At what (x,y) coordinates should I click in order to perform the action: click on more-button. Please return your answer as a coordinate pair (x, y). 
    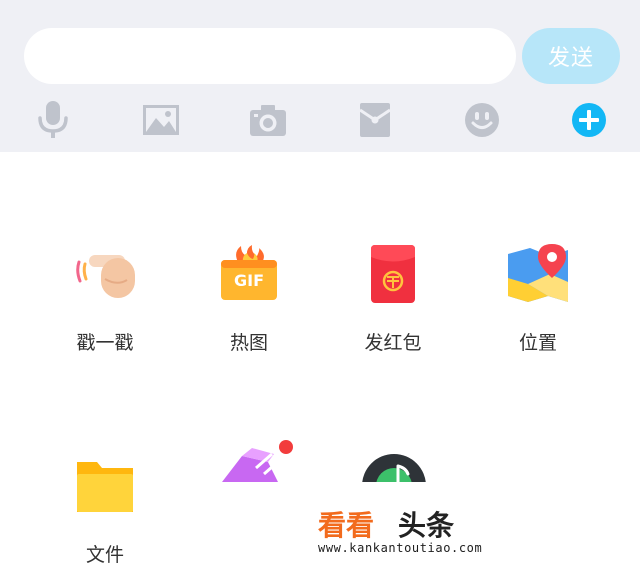
    Looking at the image, I should click on (589, 120).